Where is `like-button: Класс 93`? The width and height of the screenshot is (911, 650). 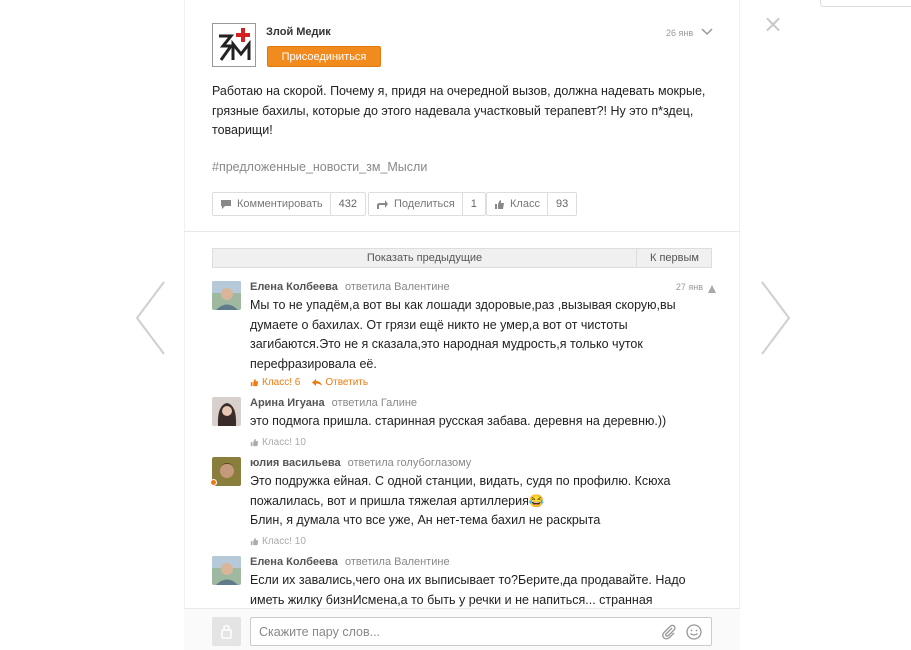 like-button: Класс 93 is located at coordinates (532, 204).